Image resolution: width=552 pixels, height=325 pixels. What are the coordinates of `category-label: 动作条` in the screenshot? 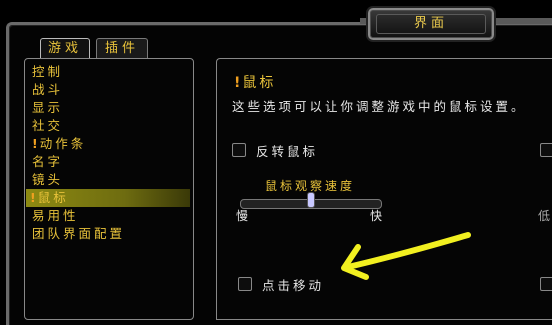 It's located at (63, 143).